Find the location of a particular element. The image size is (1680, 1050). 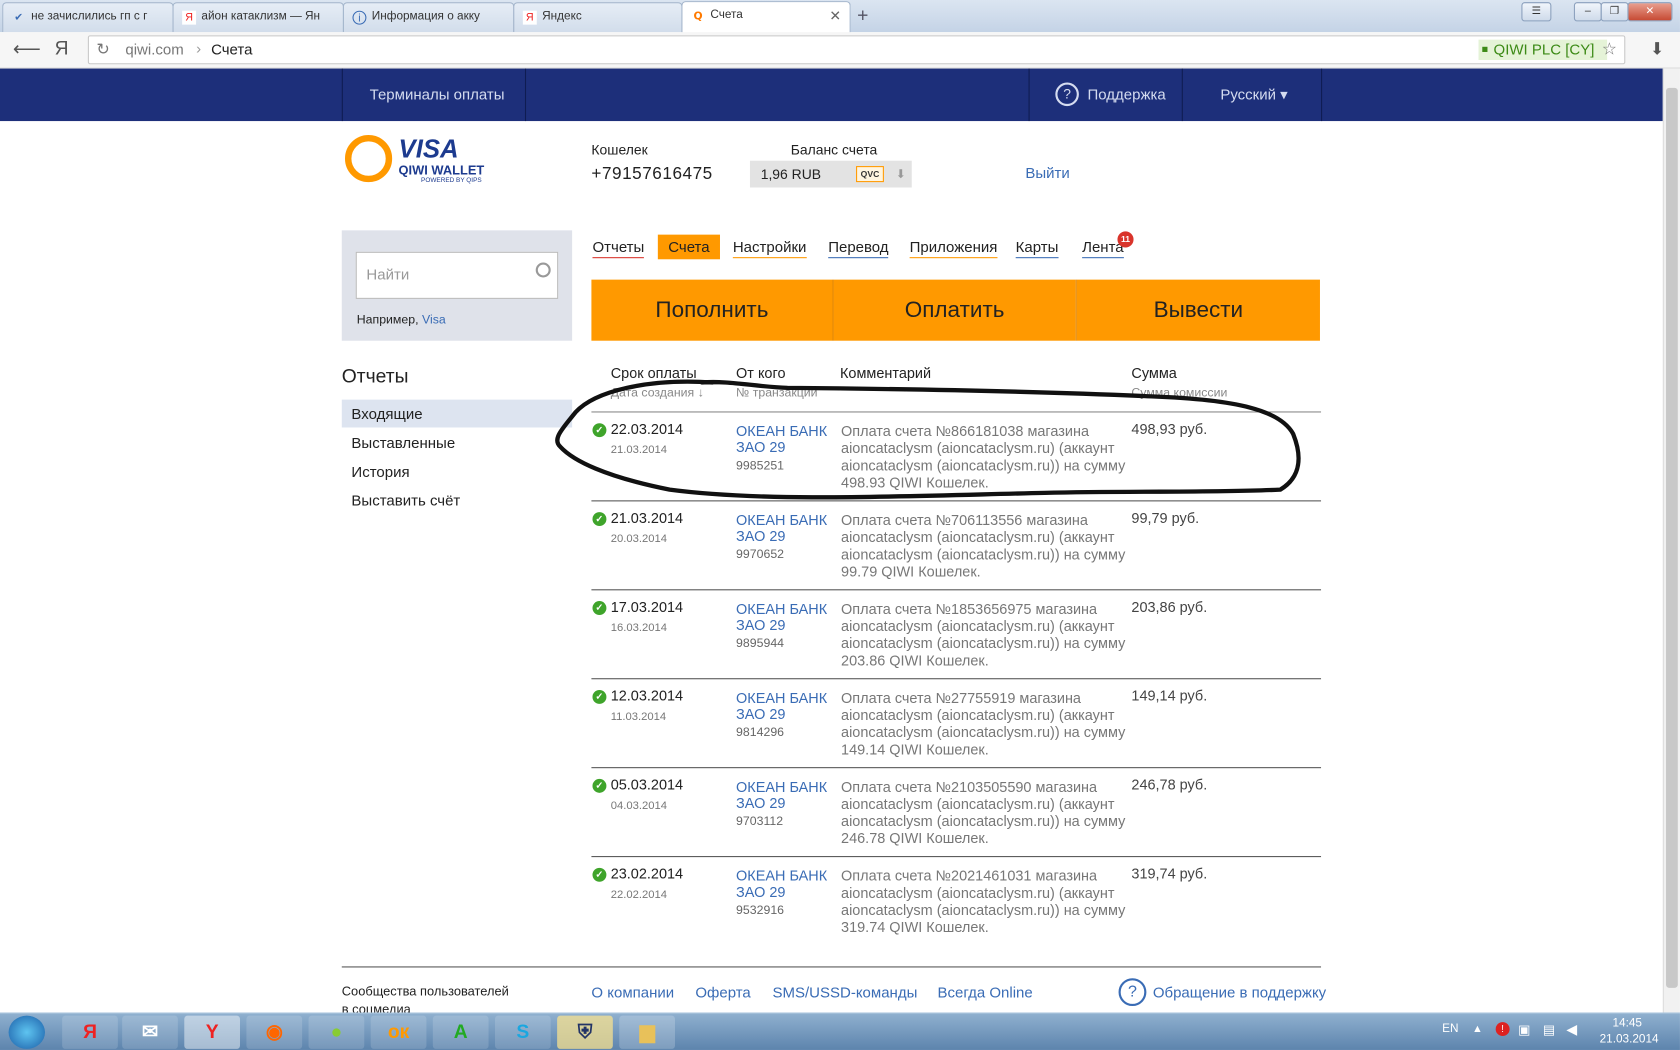

tray-up-arrow-icon: ▲ is located at coordinates (1477, 1029).